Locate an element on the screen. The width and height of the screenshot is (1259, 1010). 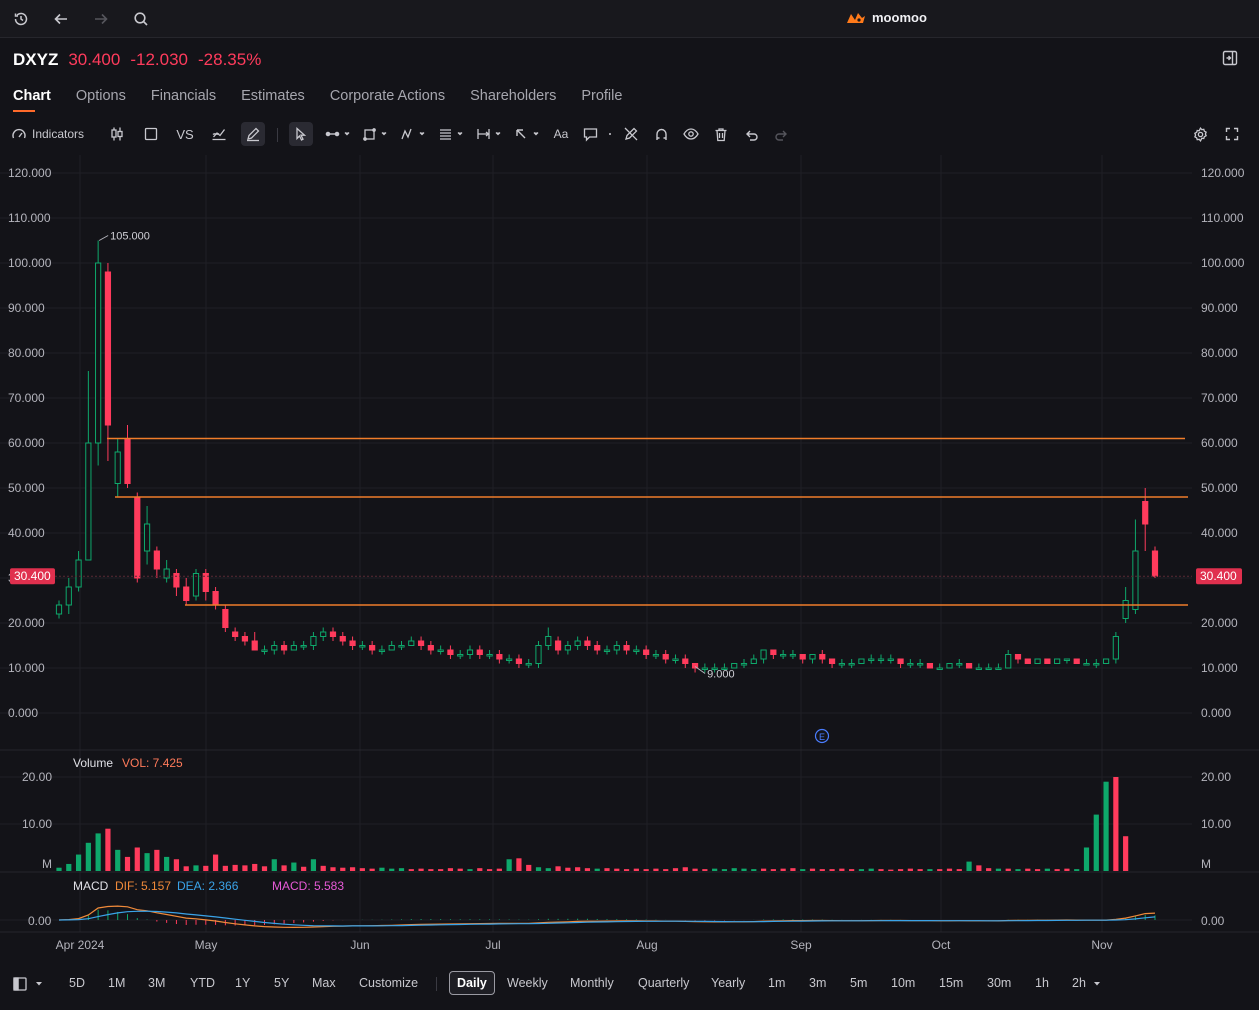
search-icon is located at coordinates (141, 19).